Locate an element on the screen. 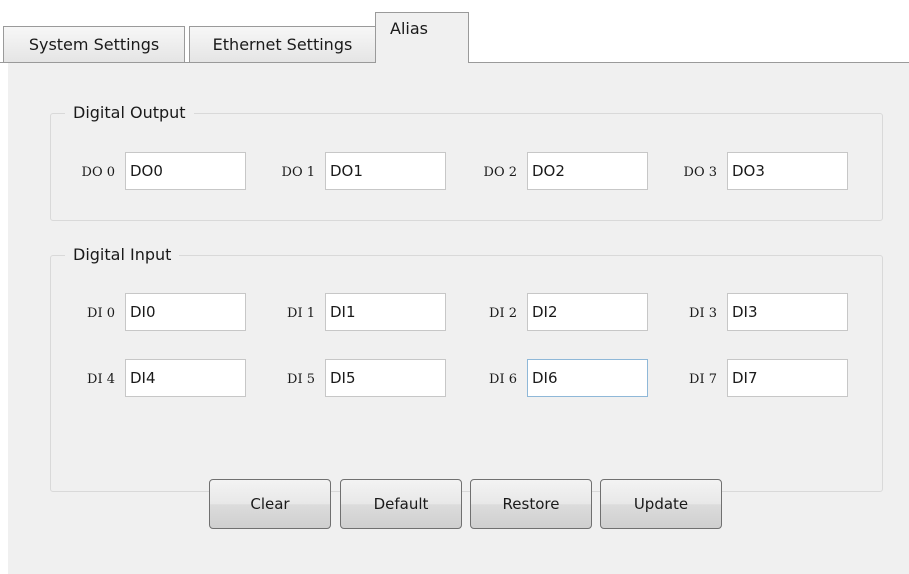  tab-bar: System Settings Ethernet Settings Alias is located at coordinates (454, 32).